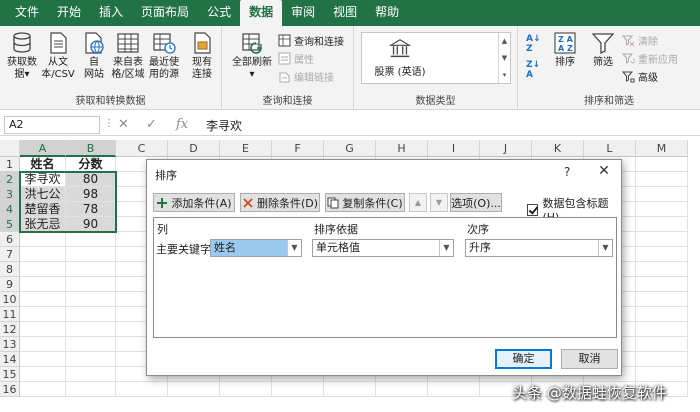  Describe the element at coordinates (91, 194) in the screenshot. I see `table-cell: 98` at that location.